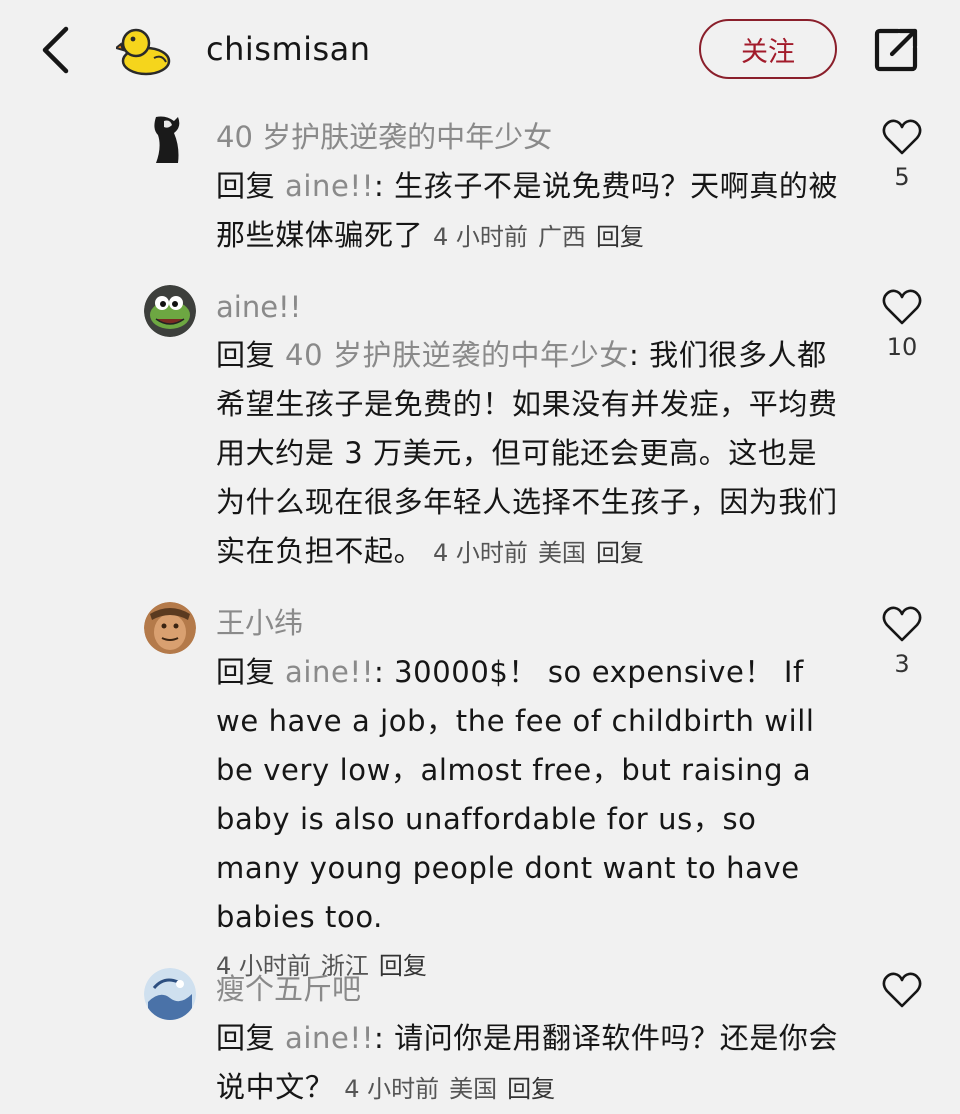 This screenshot has height=1114, width=960. I want to click on photo-avatar-icon, so click(170, 628).